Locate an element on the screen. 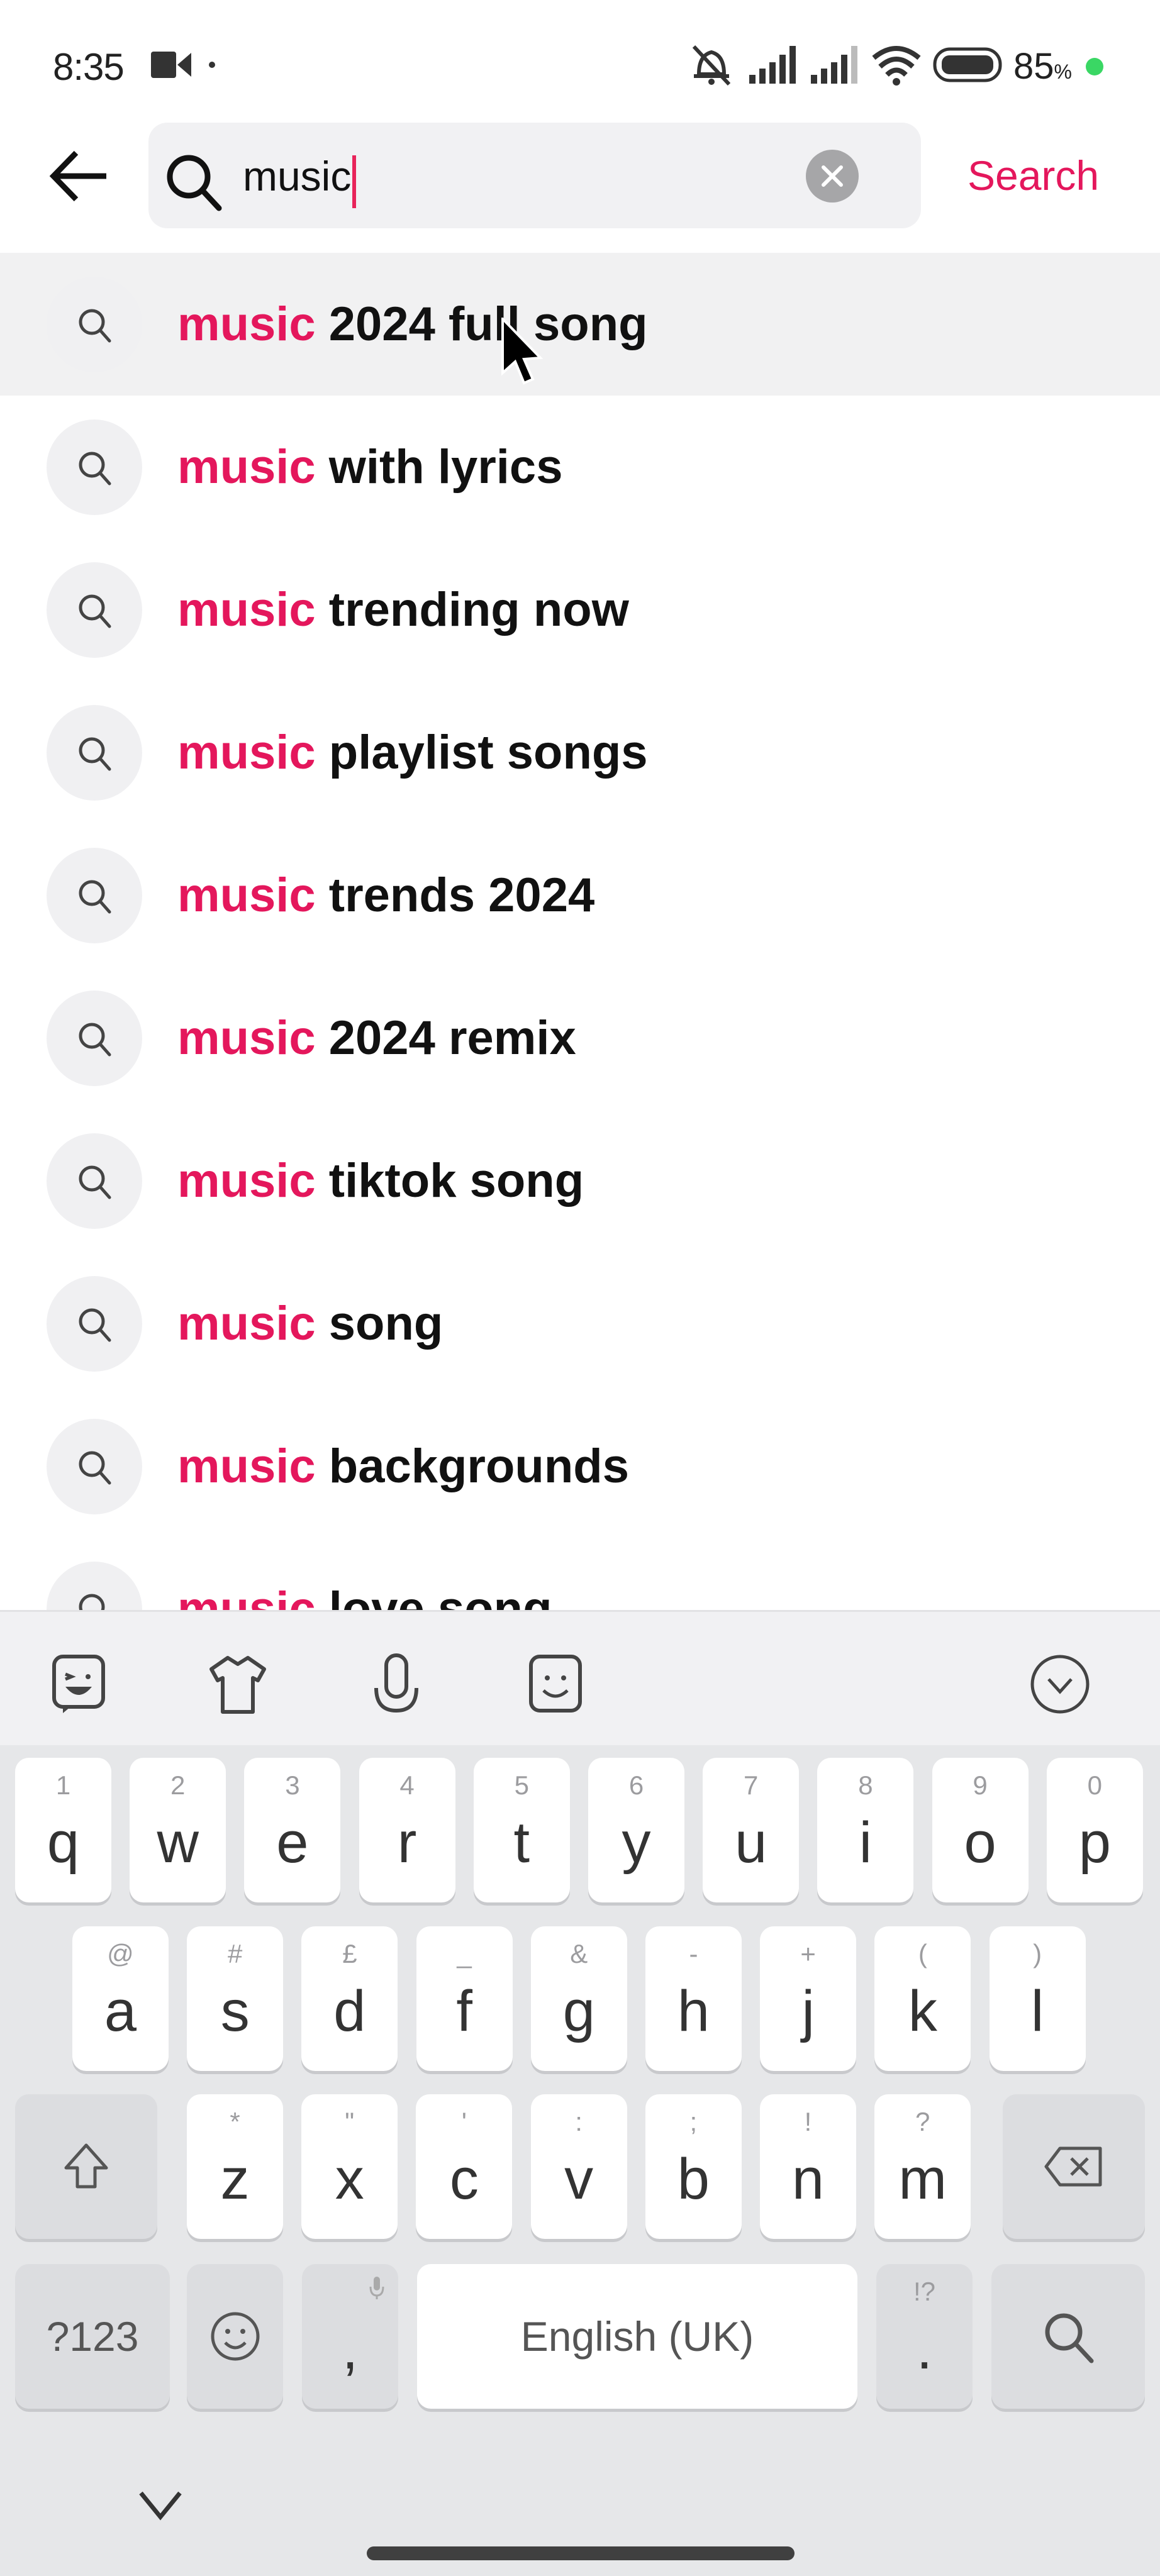  key-hint: & is located at coordinates (579, 1953).